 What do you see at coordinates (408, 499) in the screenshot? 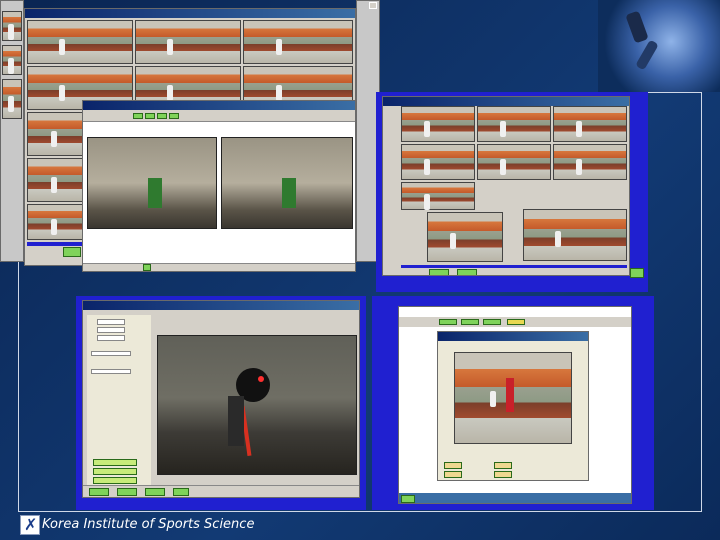
I see `start-button` at bounding box center [408, 499].